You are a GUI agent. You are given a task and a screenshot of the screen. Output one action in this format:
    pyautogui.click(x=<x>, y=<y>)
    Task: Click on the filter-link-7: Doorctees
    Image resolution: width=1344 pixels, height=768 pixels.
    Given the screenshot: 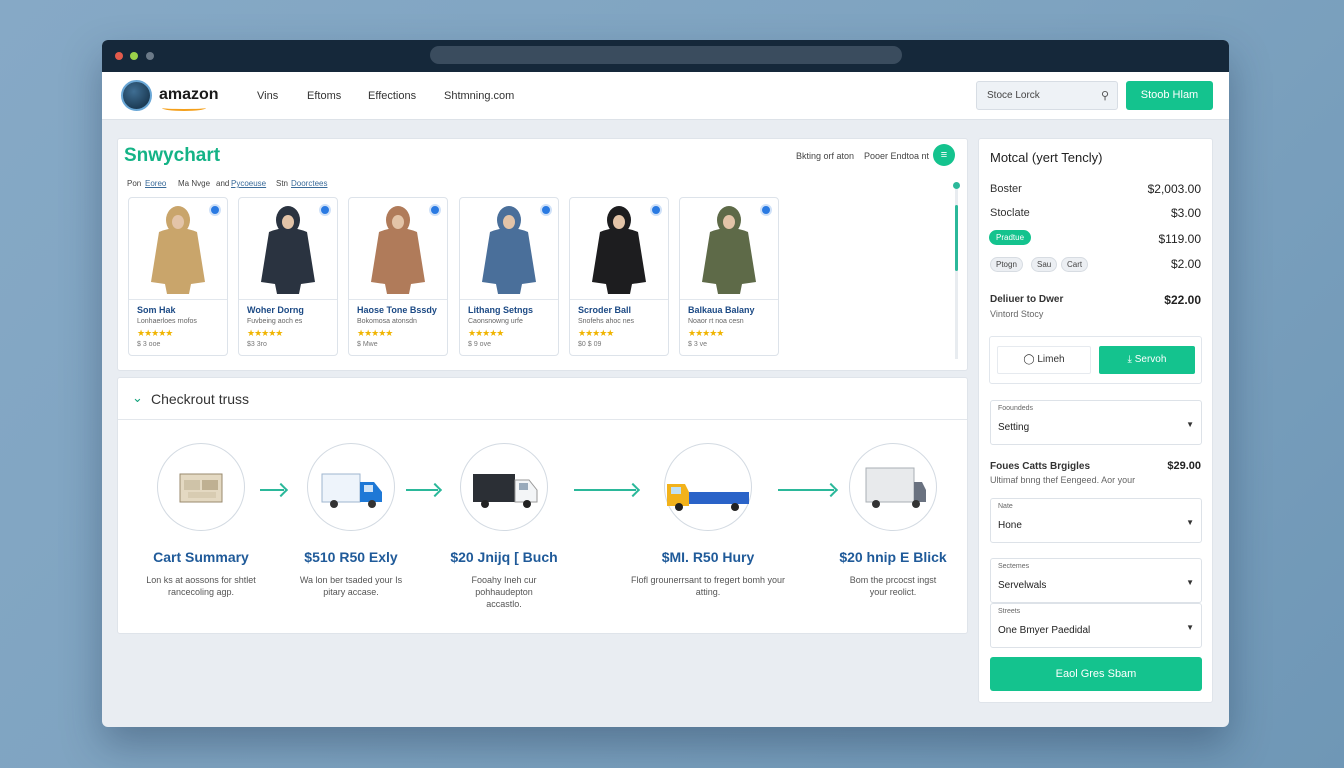 What is the action you would take?
    pyautogui.click(x=309, y=183)
    